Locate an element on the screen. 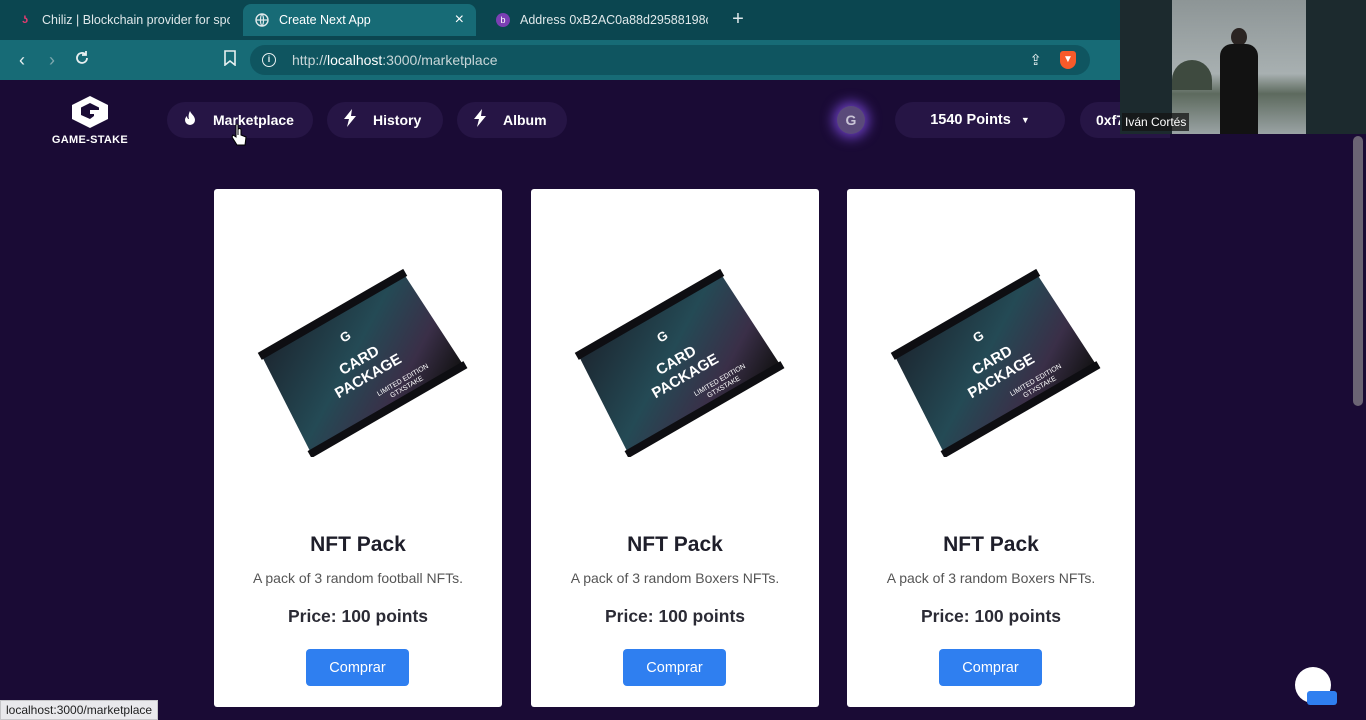 The width and height of the screenshot is (1366, 720). nav-history: History is located at coordinates (385, 120).